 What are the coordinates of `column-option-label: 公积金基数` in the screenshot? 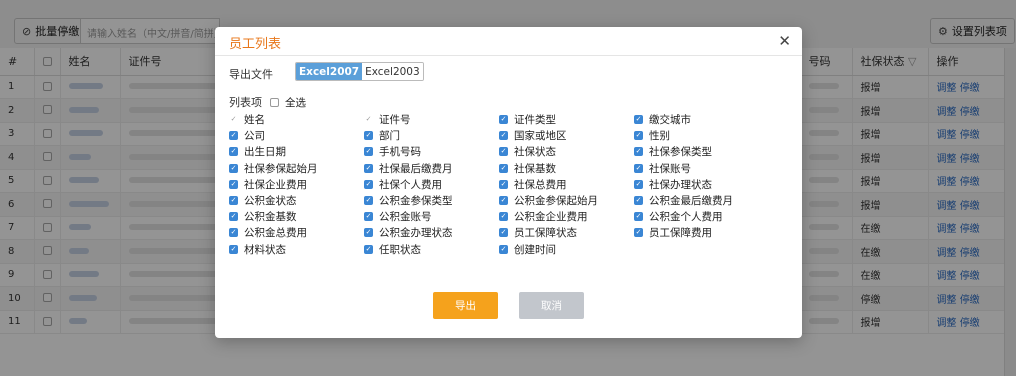 It's located at (270, 217).